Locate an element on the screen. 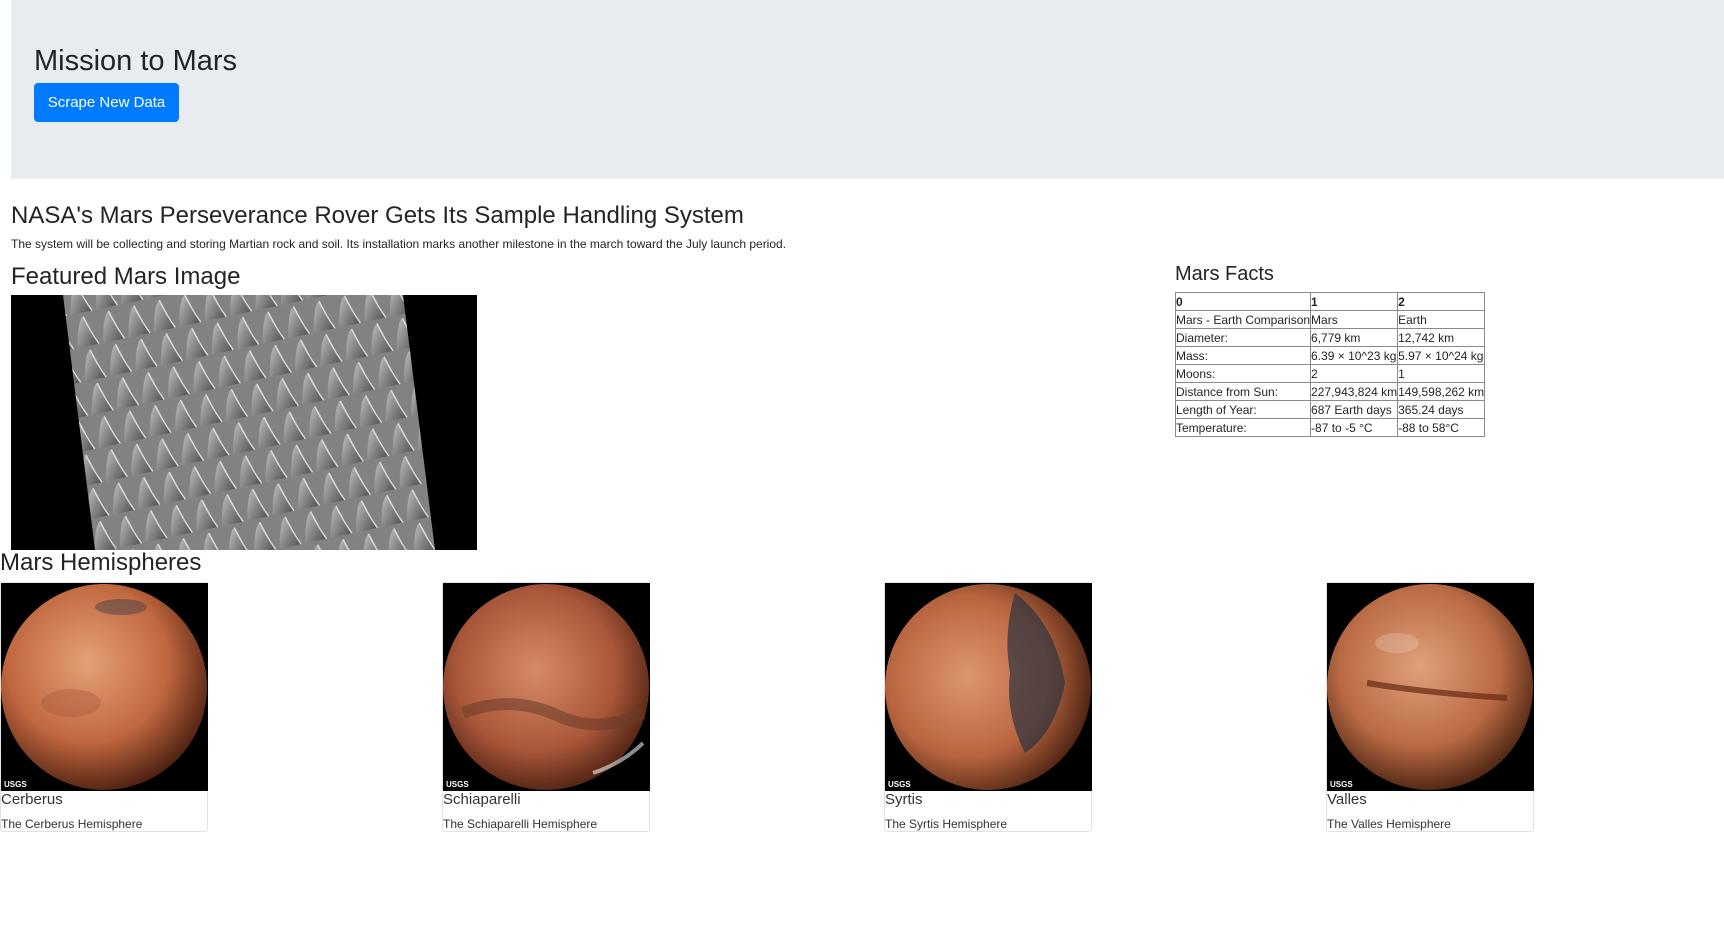 Image resolution: width=1724 pixels, height=938 pixels. hemisphere-image-valles: USGS is located at coordinates (1430, 687).